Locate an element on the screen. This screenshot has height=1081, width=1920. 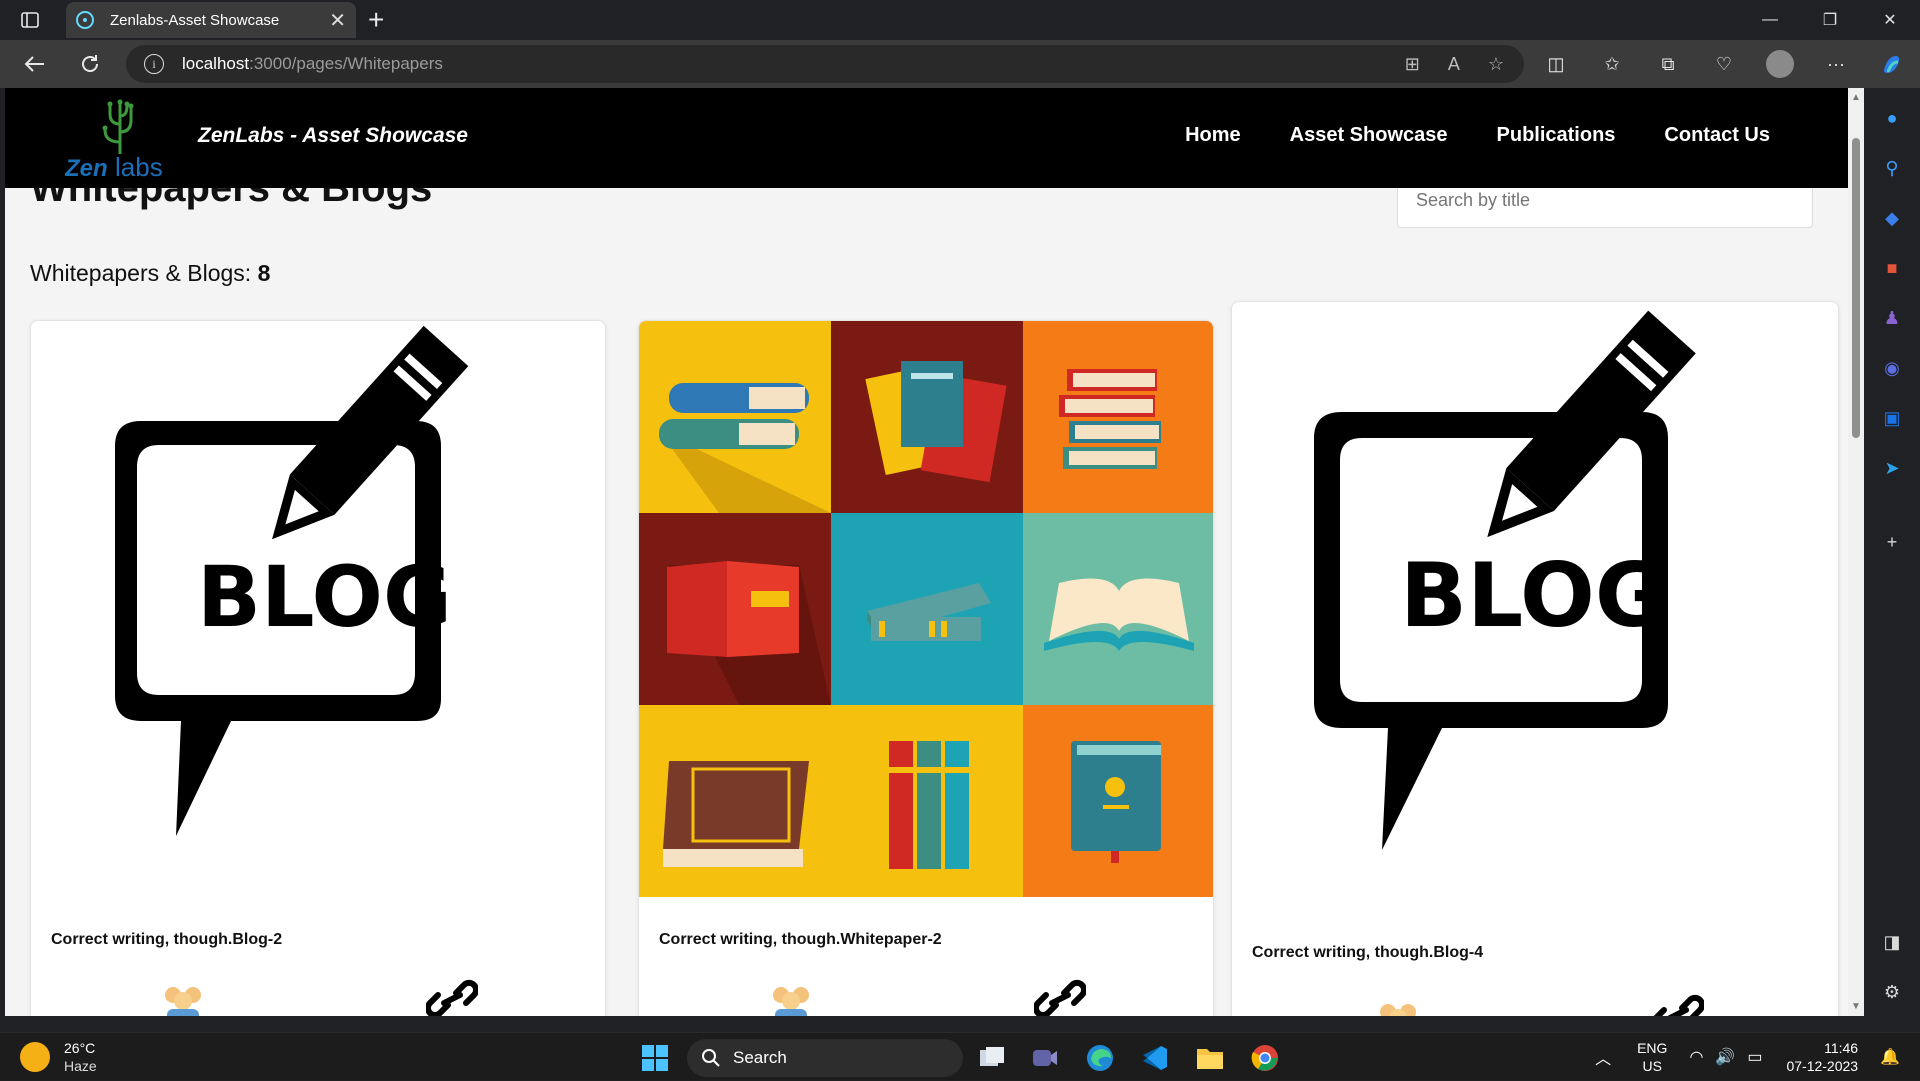
refresh-button is located at coordinates (90, 64).